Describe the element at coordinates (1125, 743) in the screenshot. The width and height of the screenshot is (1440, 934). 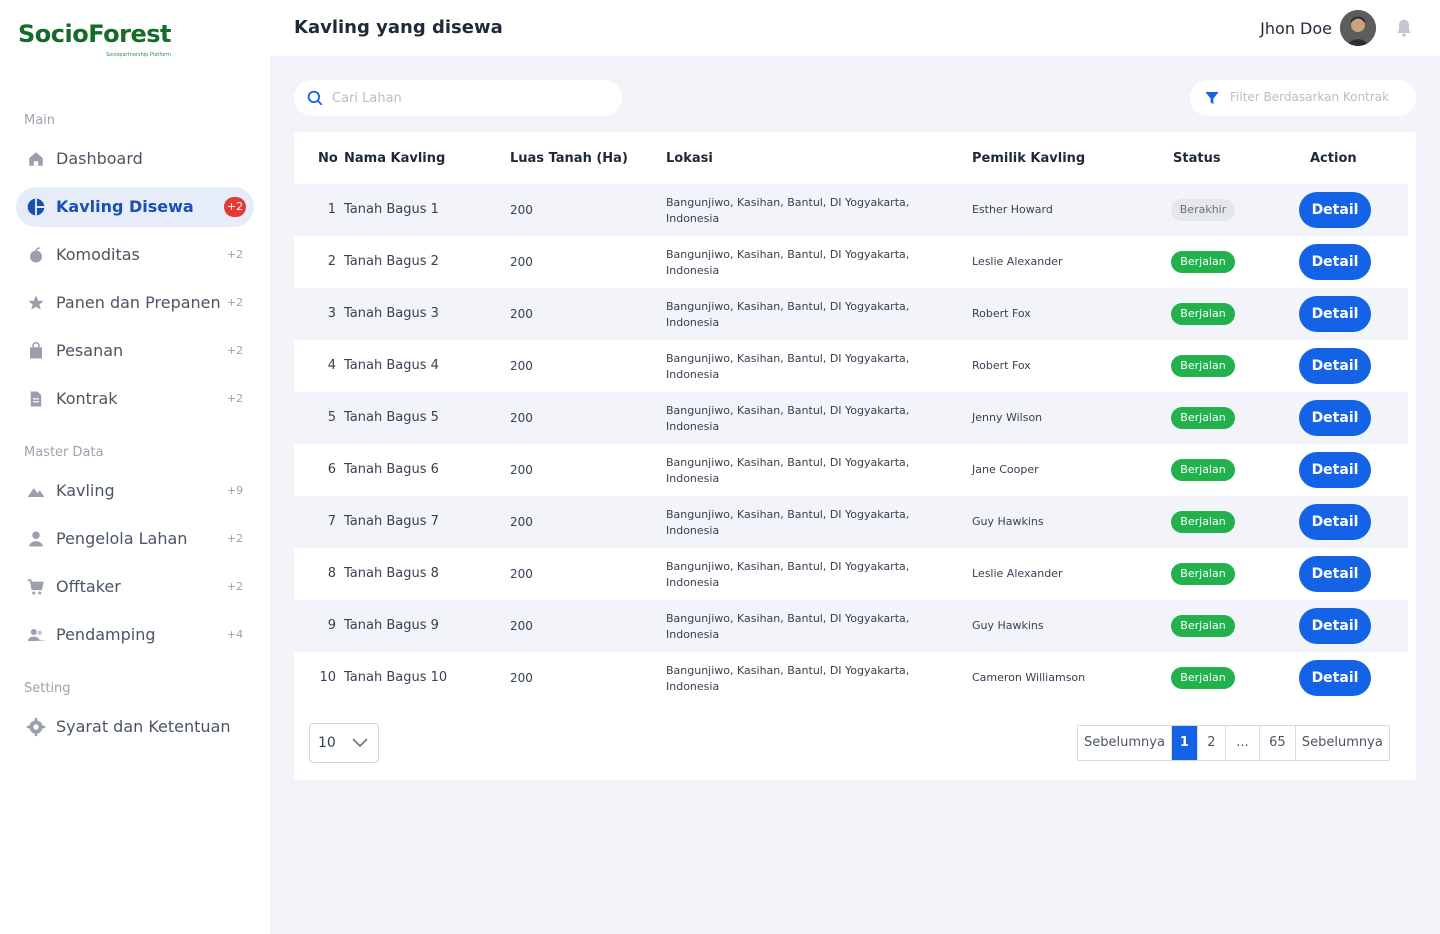
I see `pagination-prev: Sebelumnya` at that location.